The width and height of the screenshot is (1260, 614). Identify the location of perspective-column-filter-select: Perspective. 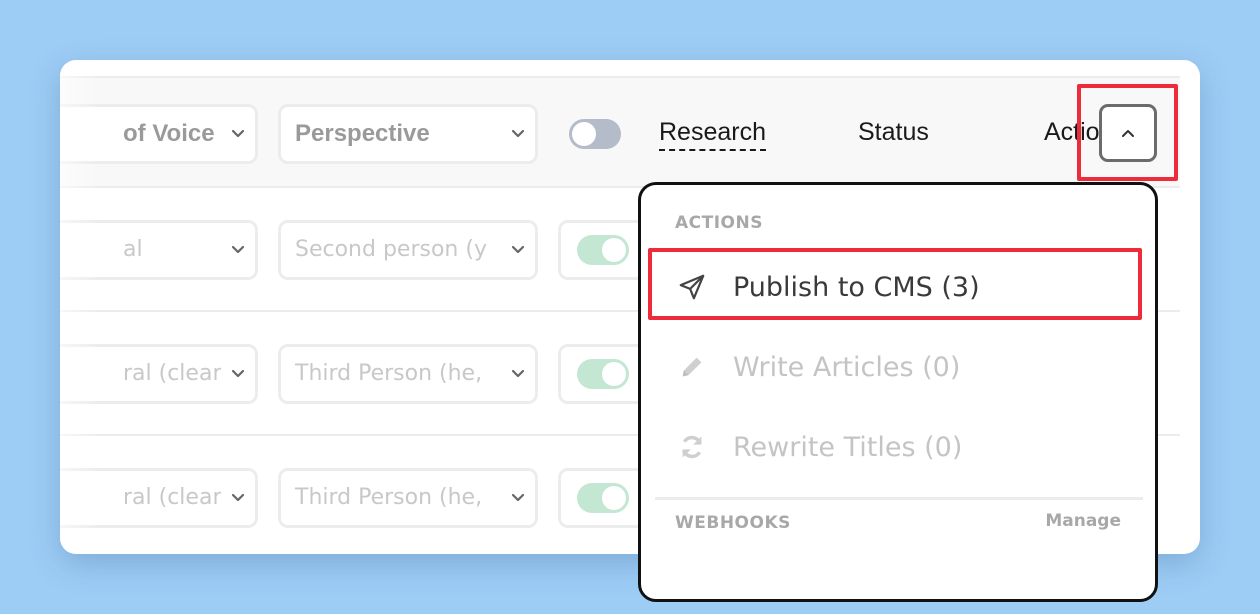
(408, 134).